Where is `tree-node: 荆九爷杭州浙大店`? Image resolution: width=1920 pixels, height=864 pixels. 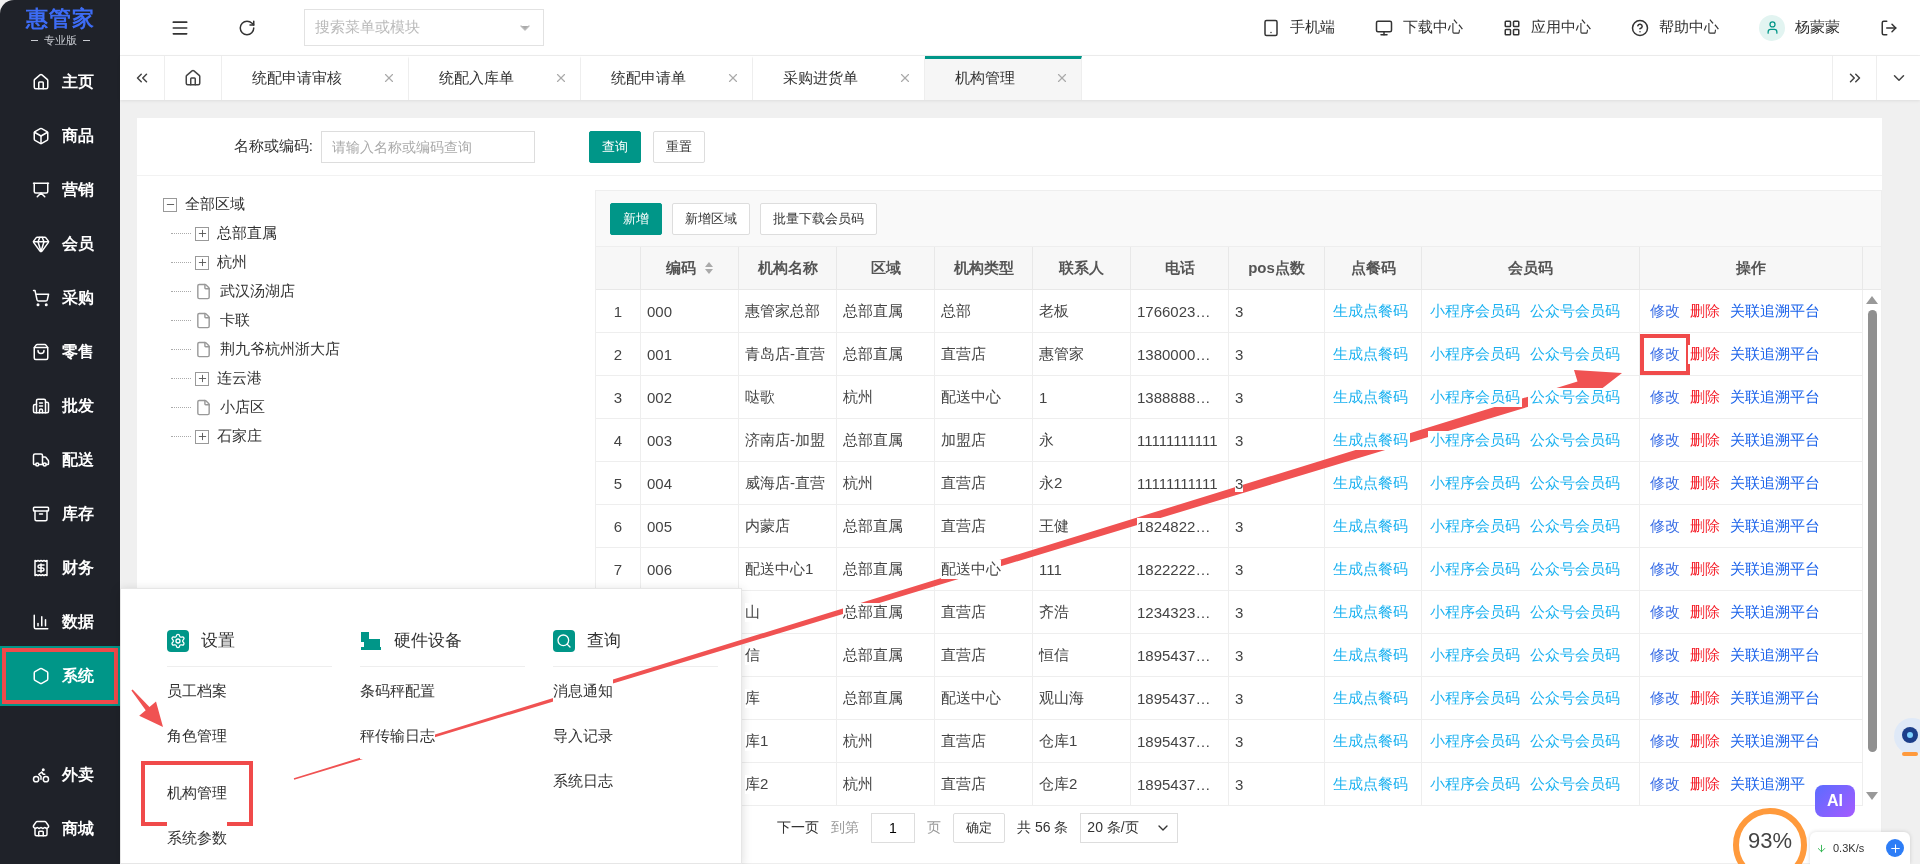
tree-node: 荆九爷杭州浙大店 is located at coordinates (379, 349).